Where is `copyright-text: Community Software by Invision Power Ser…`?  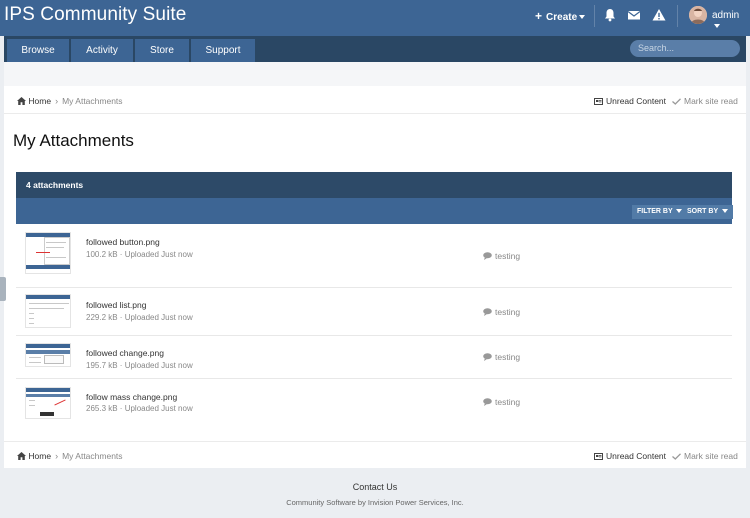 copyright-text: Community Software by Invision Power Ser… is located at coordinates (375, 502).